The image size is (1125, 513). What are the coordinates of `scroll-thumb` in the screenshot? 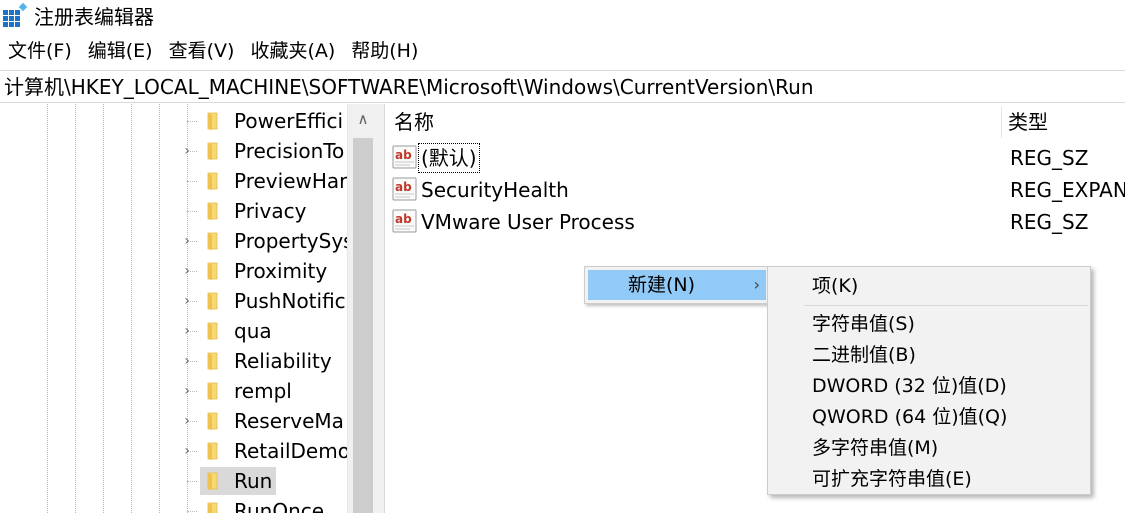 It's located at (363, 325).